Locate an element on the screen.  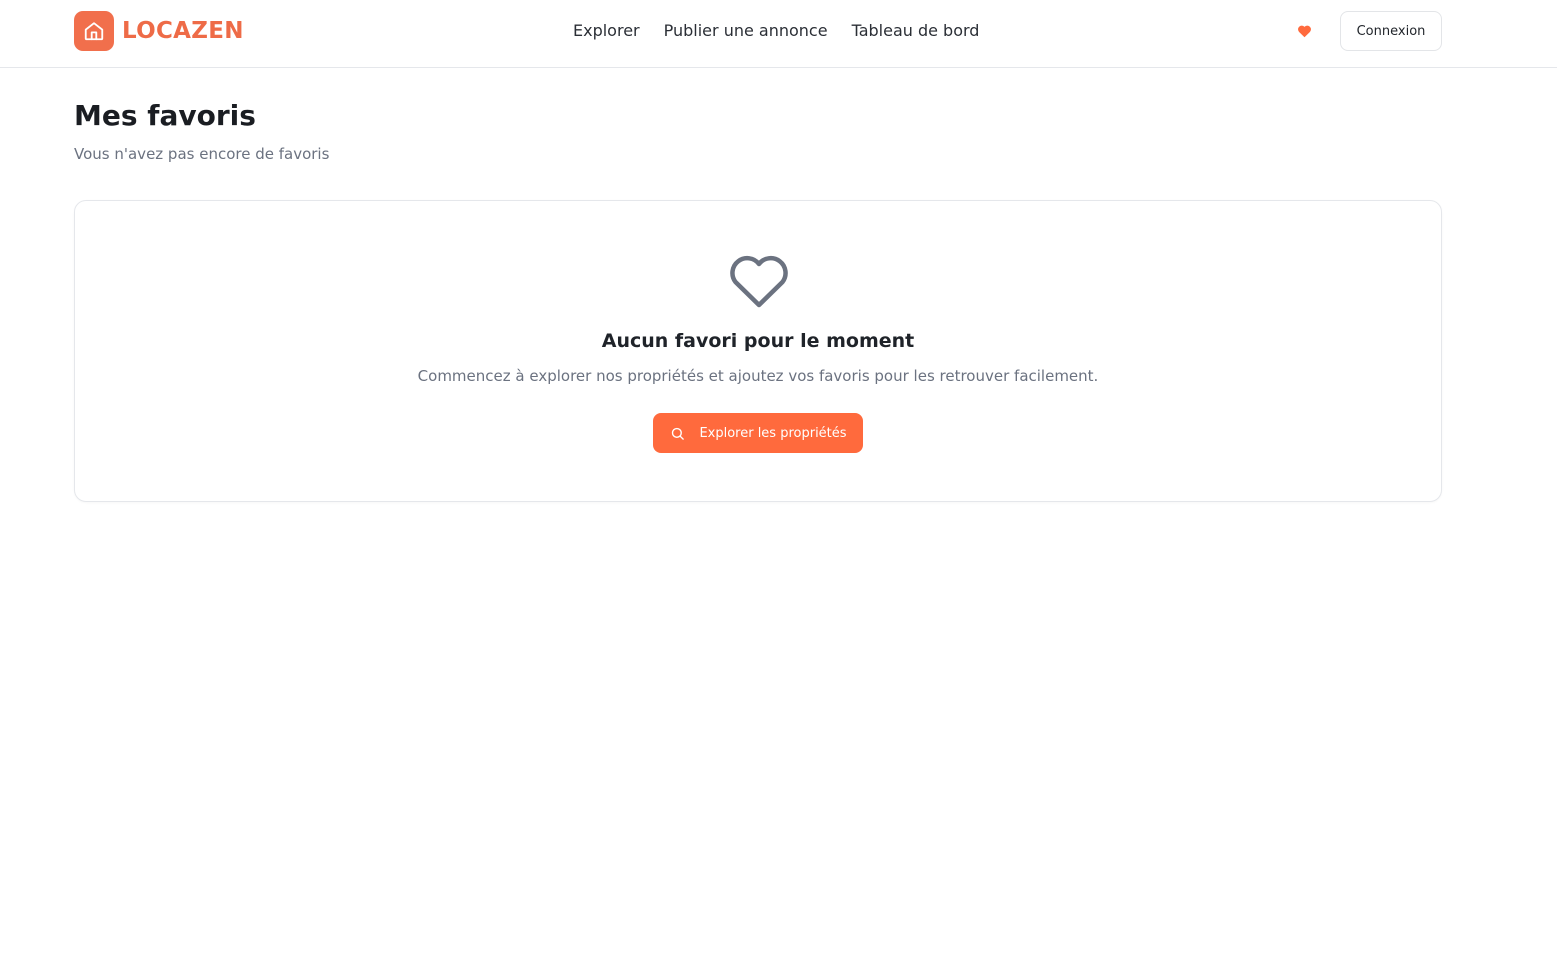
brand-link: LOCAZEN is located at coordinates (159, 31).